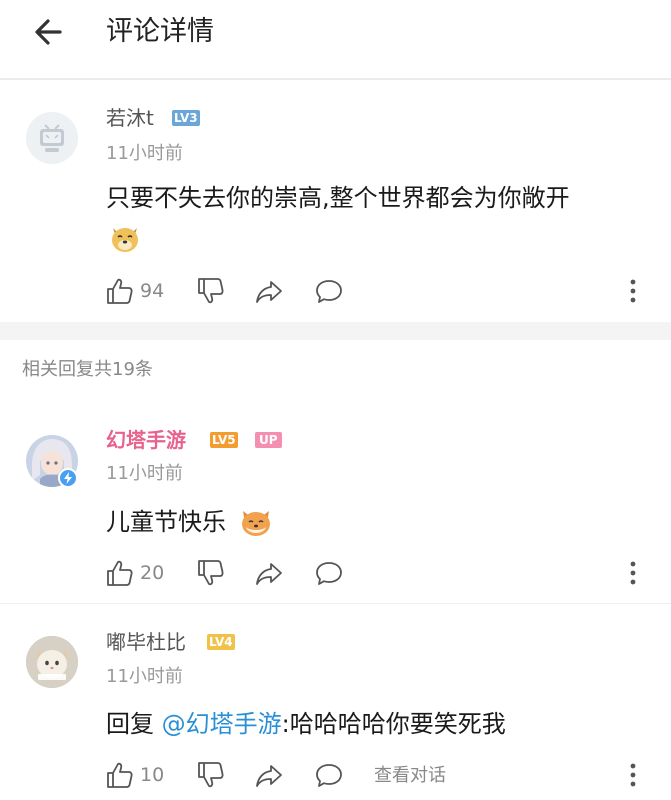 This screenshot has height=800, width=671. Describe the element at coordinates (221, 642) in the screenshot. I see `level-badge: LV4` at that location.